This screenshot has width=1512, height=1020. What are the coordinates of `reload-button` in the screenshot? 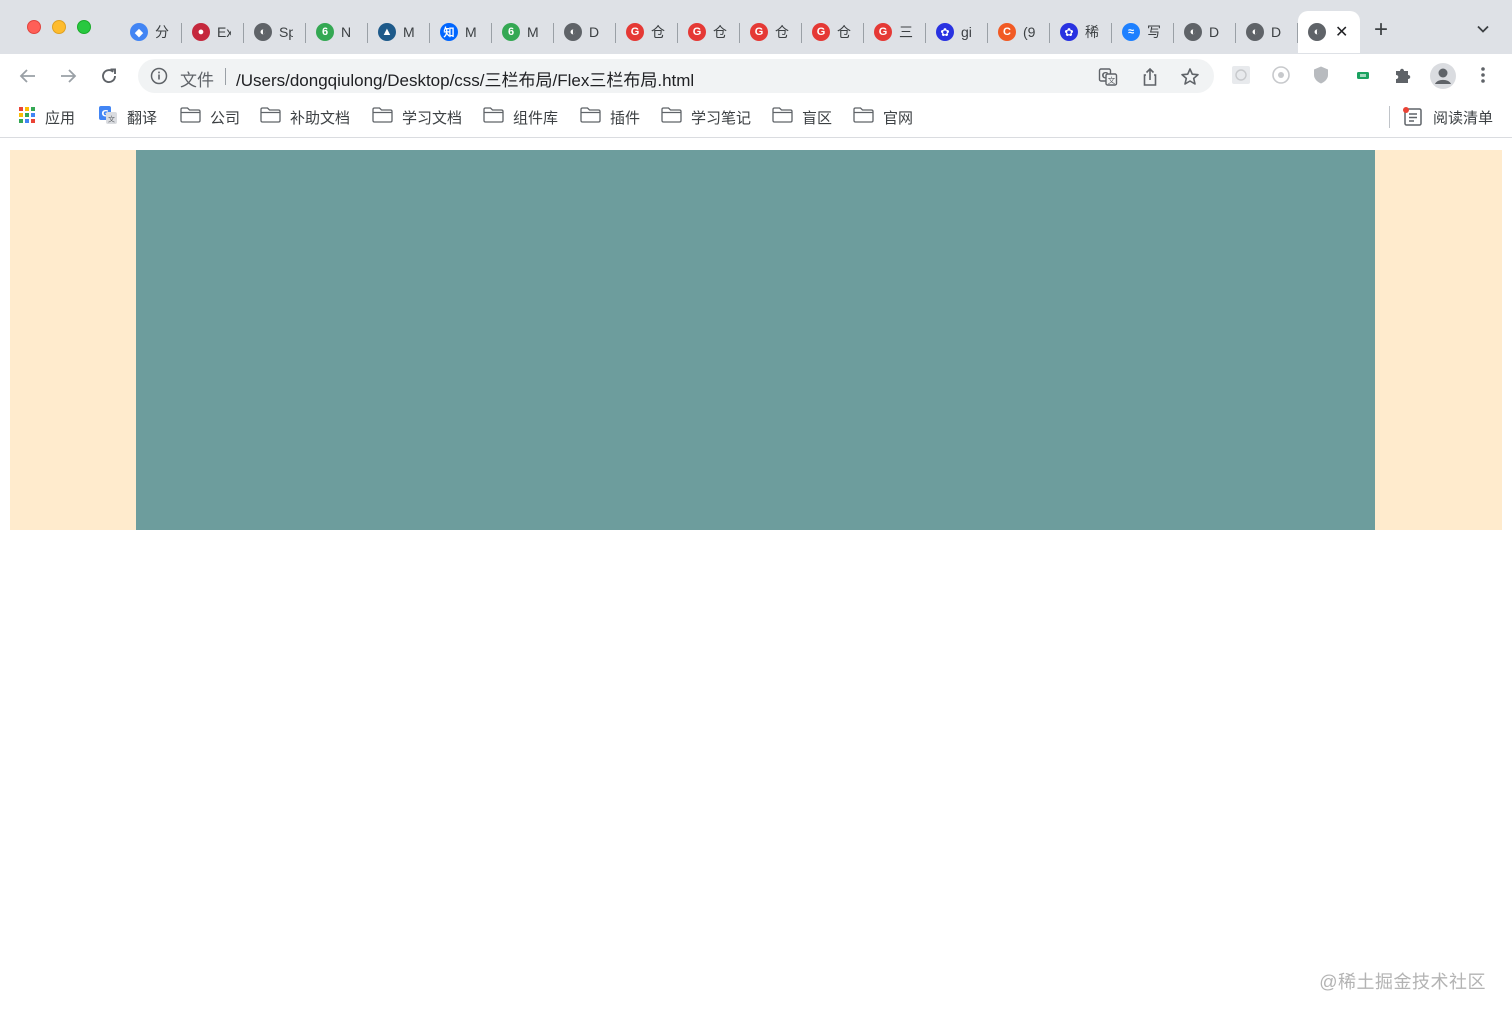 It's located at (109, 76).